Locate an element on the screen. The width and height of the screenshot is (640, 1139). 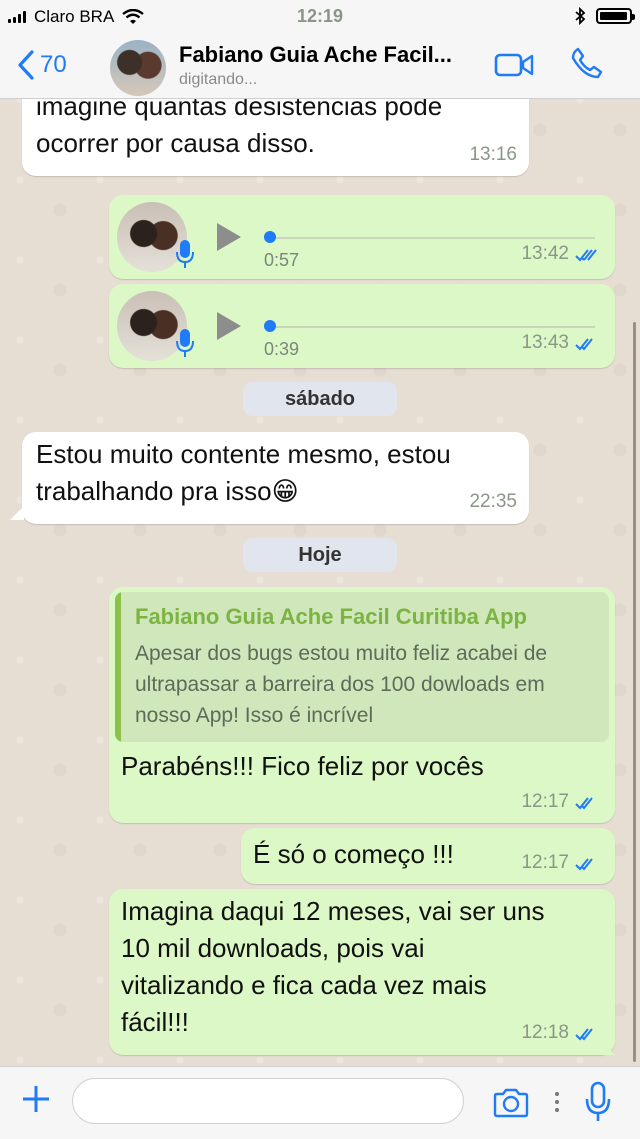
back-button: 70 is located at coordinates (42, 65).